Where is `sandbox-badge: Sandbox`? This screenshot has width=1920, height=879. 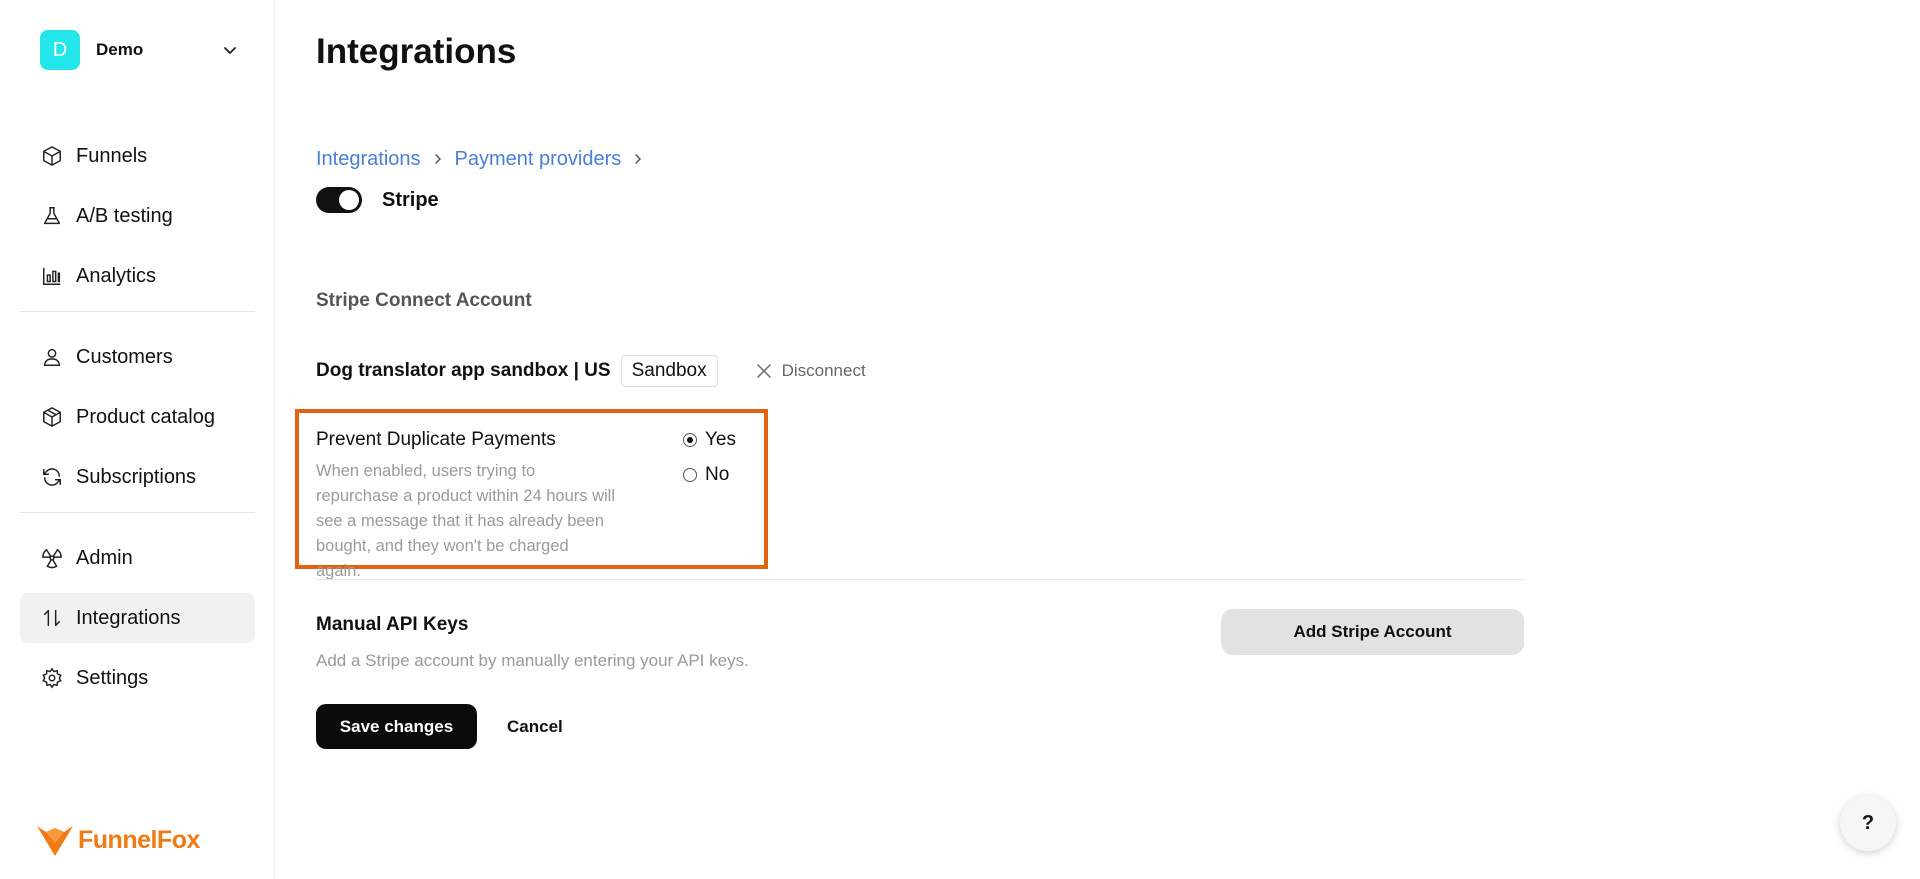
sandbox-badge: Sandbox is located at coordinates (669, 371).